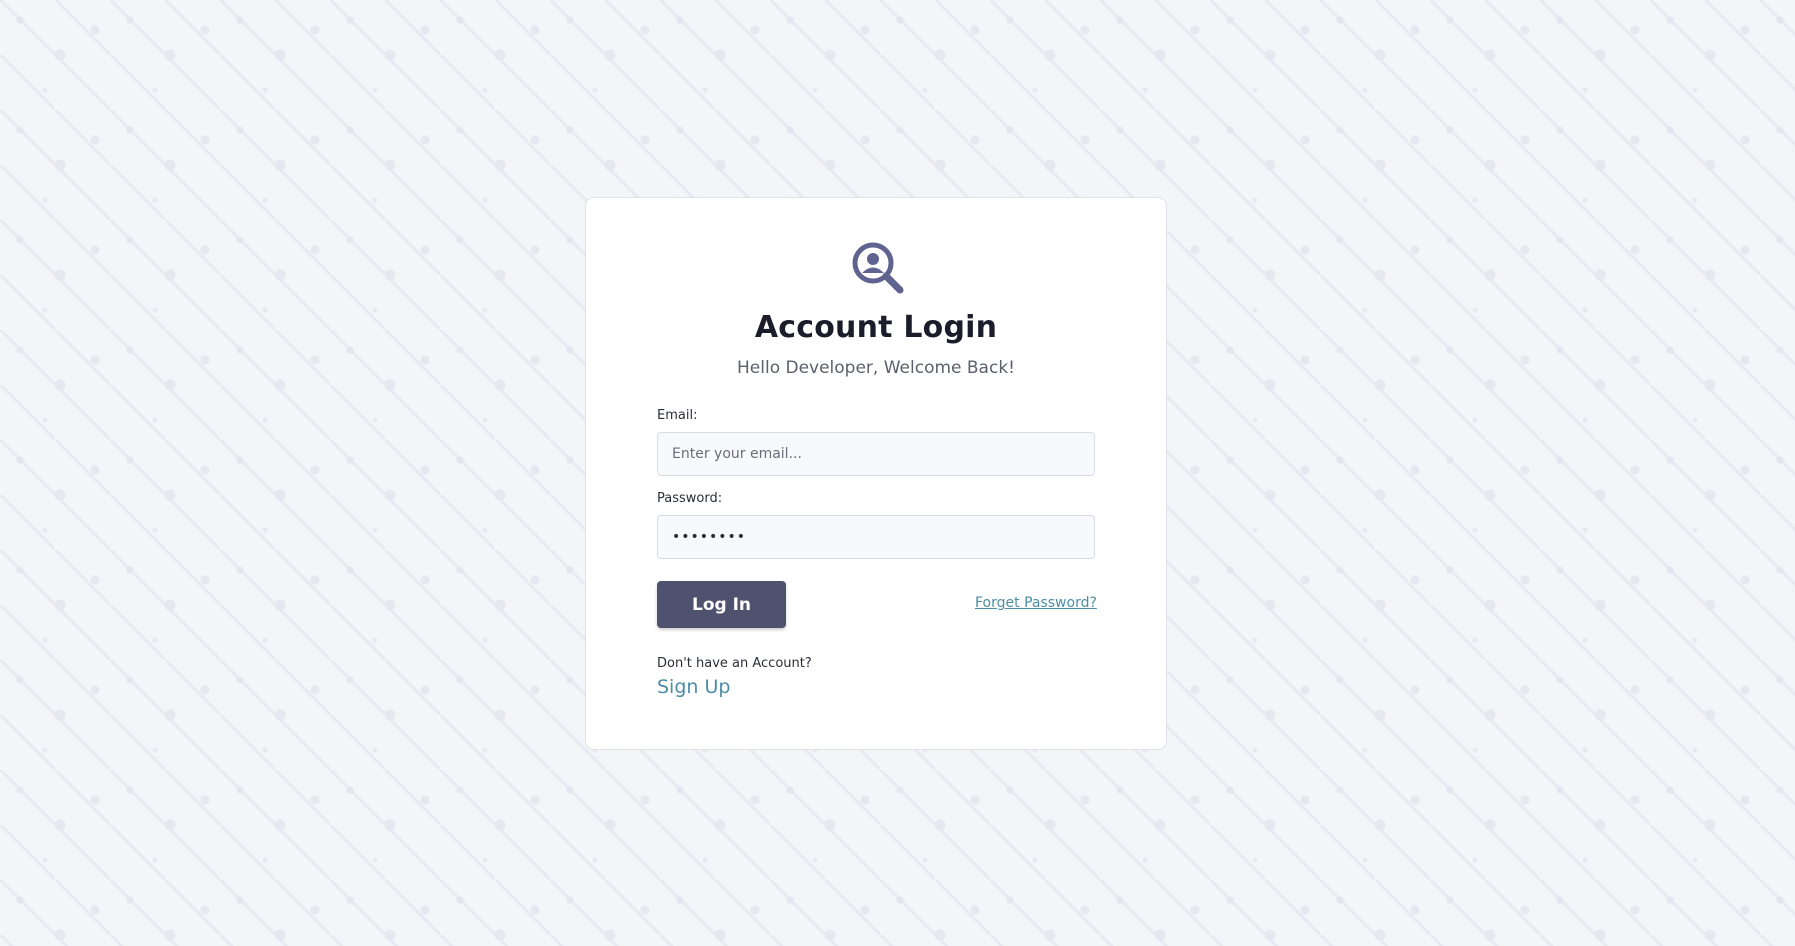  What do you see at coordinates (690, 498) in the screenshot?
I see `password-label: Password:` at bounding box center [690, 498].